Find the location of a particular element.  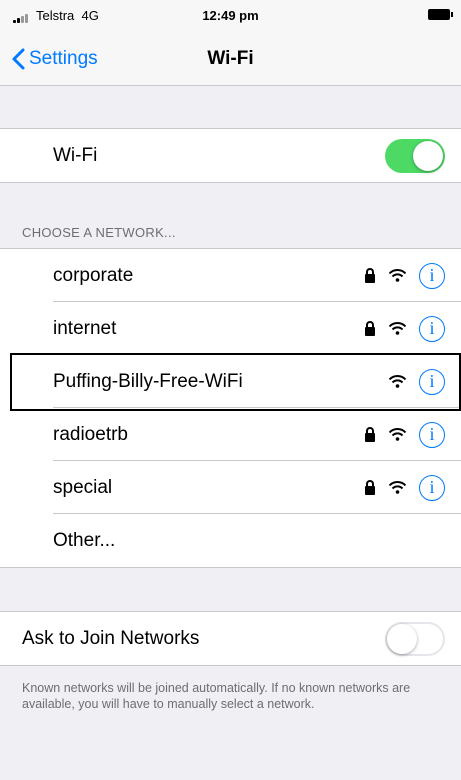

wifi-toggle-switch is located at coordinates (415, 156).